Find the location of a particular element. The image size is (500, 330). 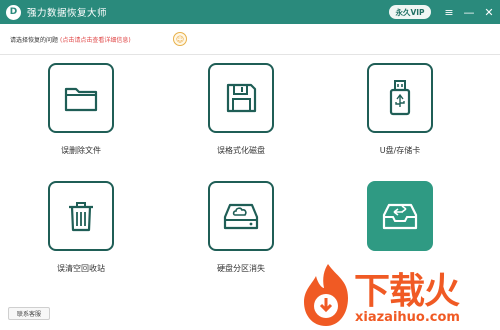

folder-icon is located at coordinates (81, 99).